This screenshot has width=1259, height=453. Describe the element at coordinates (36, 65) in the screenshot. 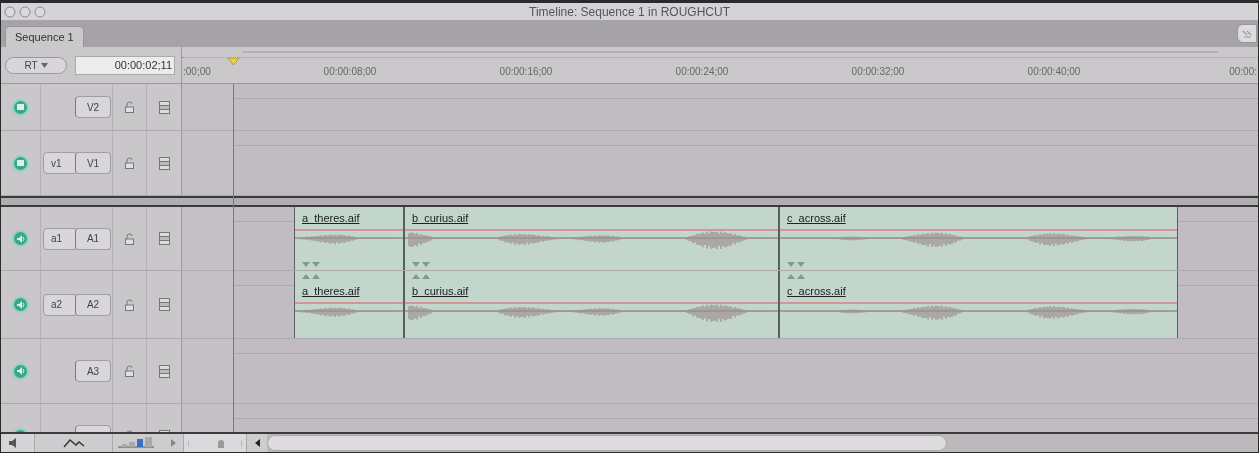

I see `rt-menu-button: RT` at that location.